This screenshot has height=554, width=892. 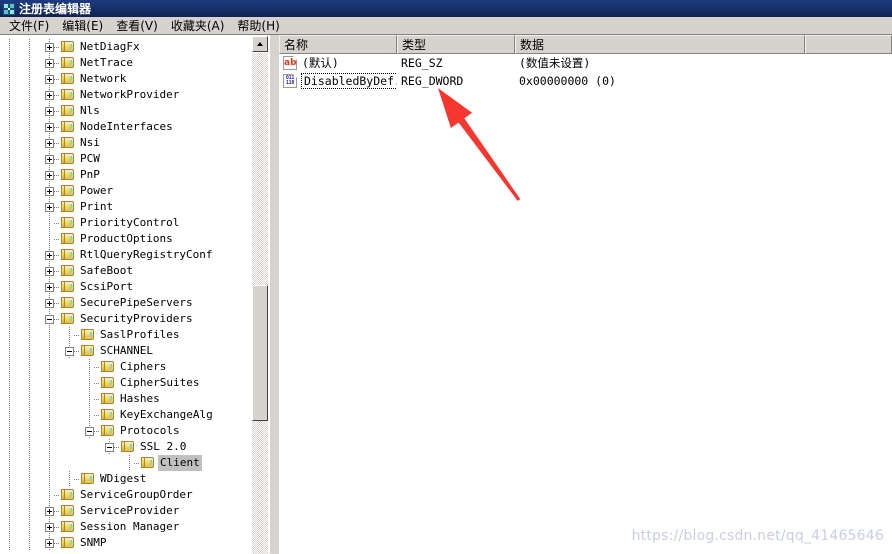 What do you see at coordinates (338, 44) in the screenshot?
I see `column-header-name: 名称` at bounding box center [338, 44].